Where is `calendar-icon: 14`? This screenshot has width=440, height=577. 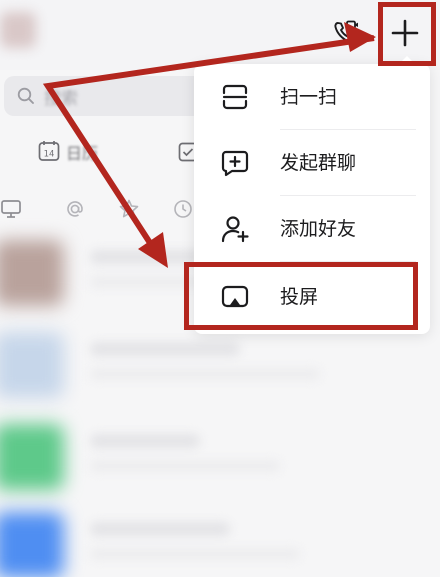 calendar-icon: 14 is located at coordinates (49, 151).